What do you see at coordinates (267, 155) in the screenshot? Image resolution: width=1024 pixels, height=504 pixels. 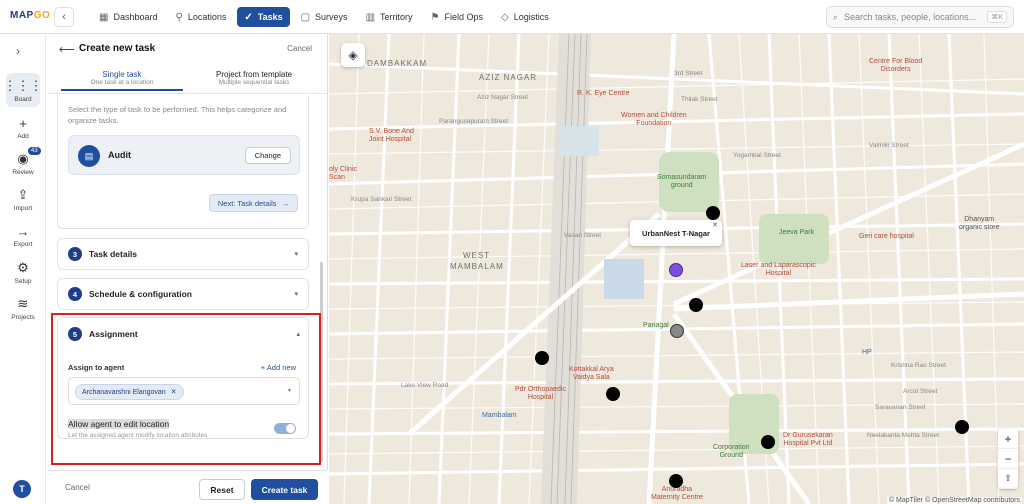 I see `change-button: Change` at bounding box center [267, 155].